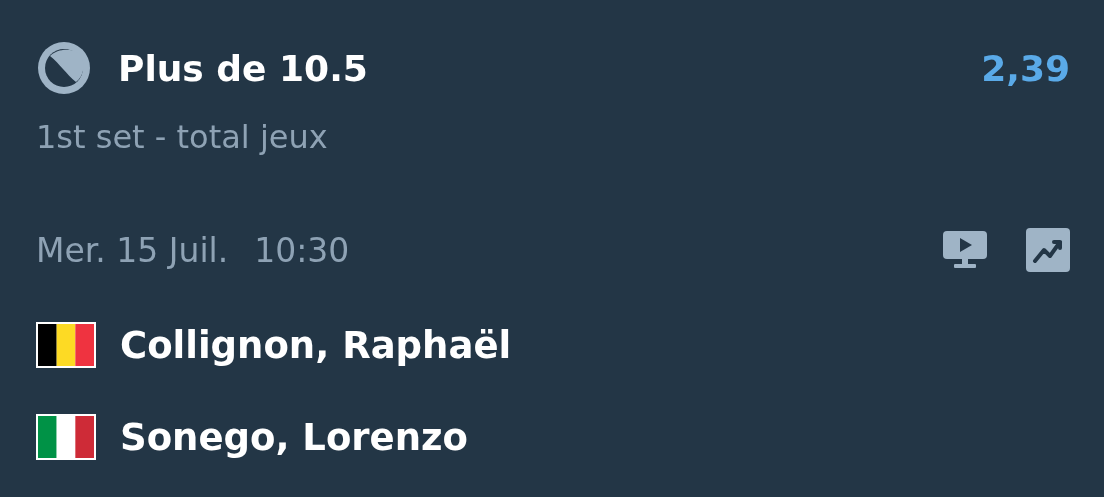  I want to click on match-date: Mer. 15 Juil., so click(132, 250).